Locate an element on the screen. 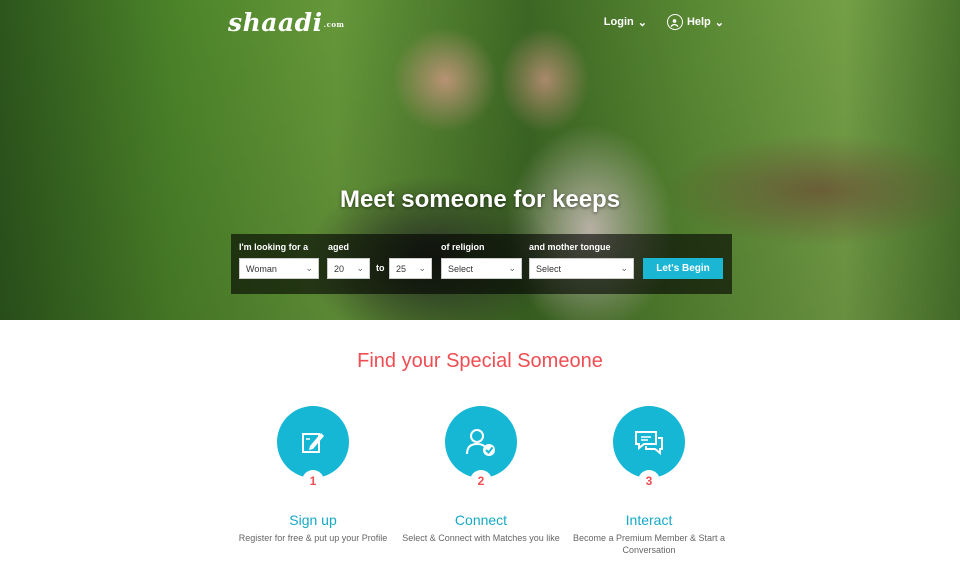  step-circle: 1 is located at coordinates (313, 449).